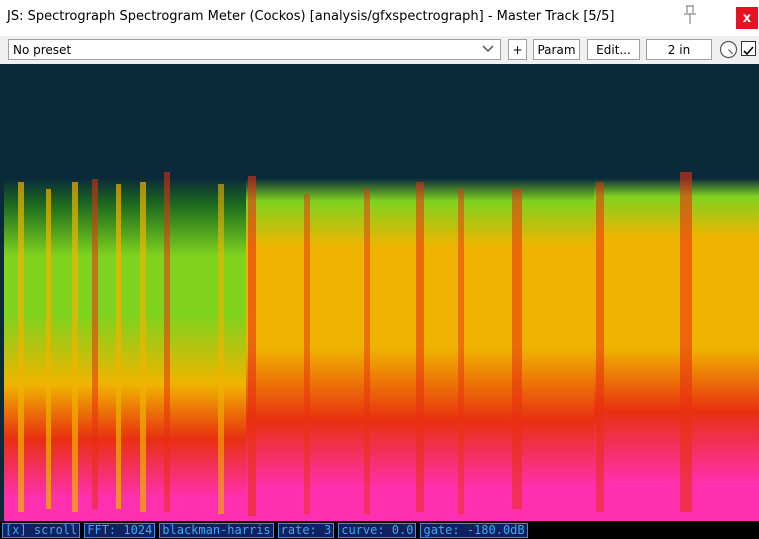  What do you see at coordinates (474, 530) in the screenshot?
I see `gate-setting: gate: -180.0dB` at bounding box center [474, 530].